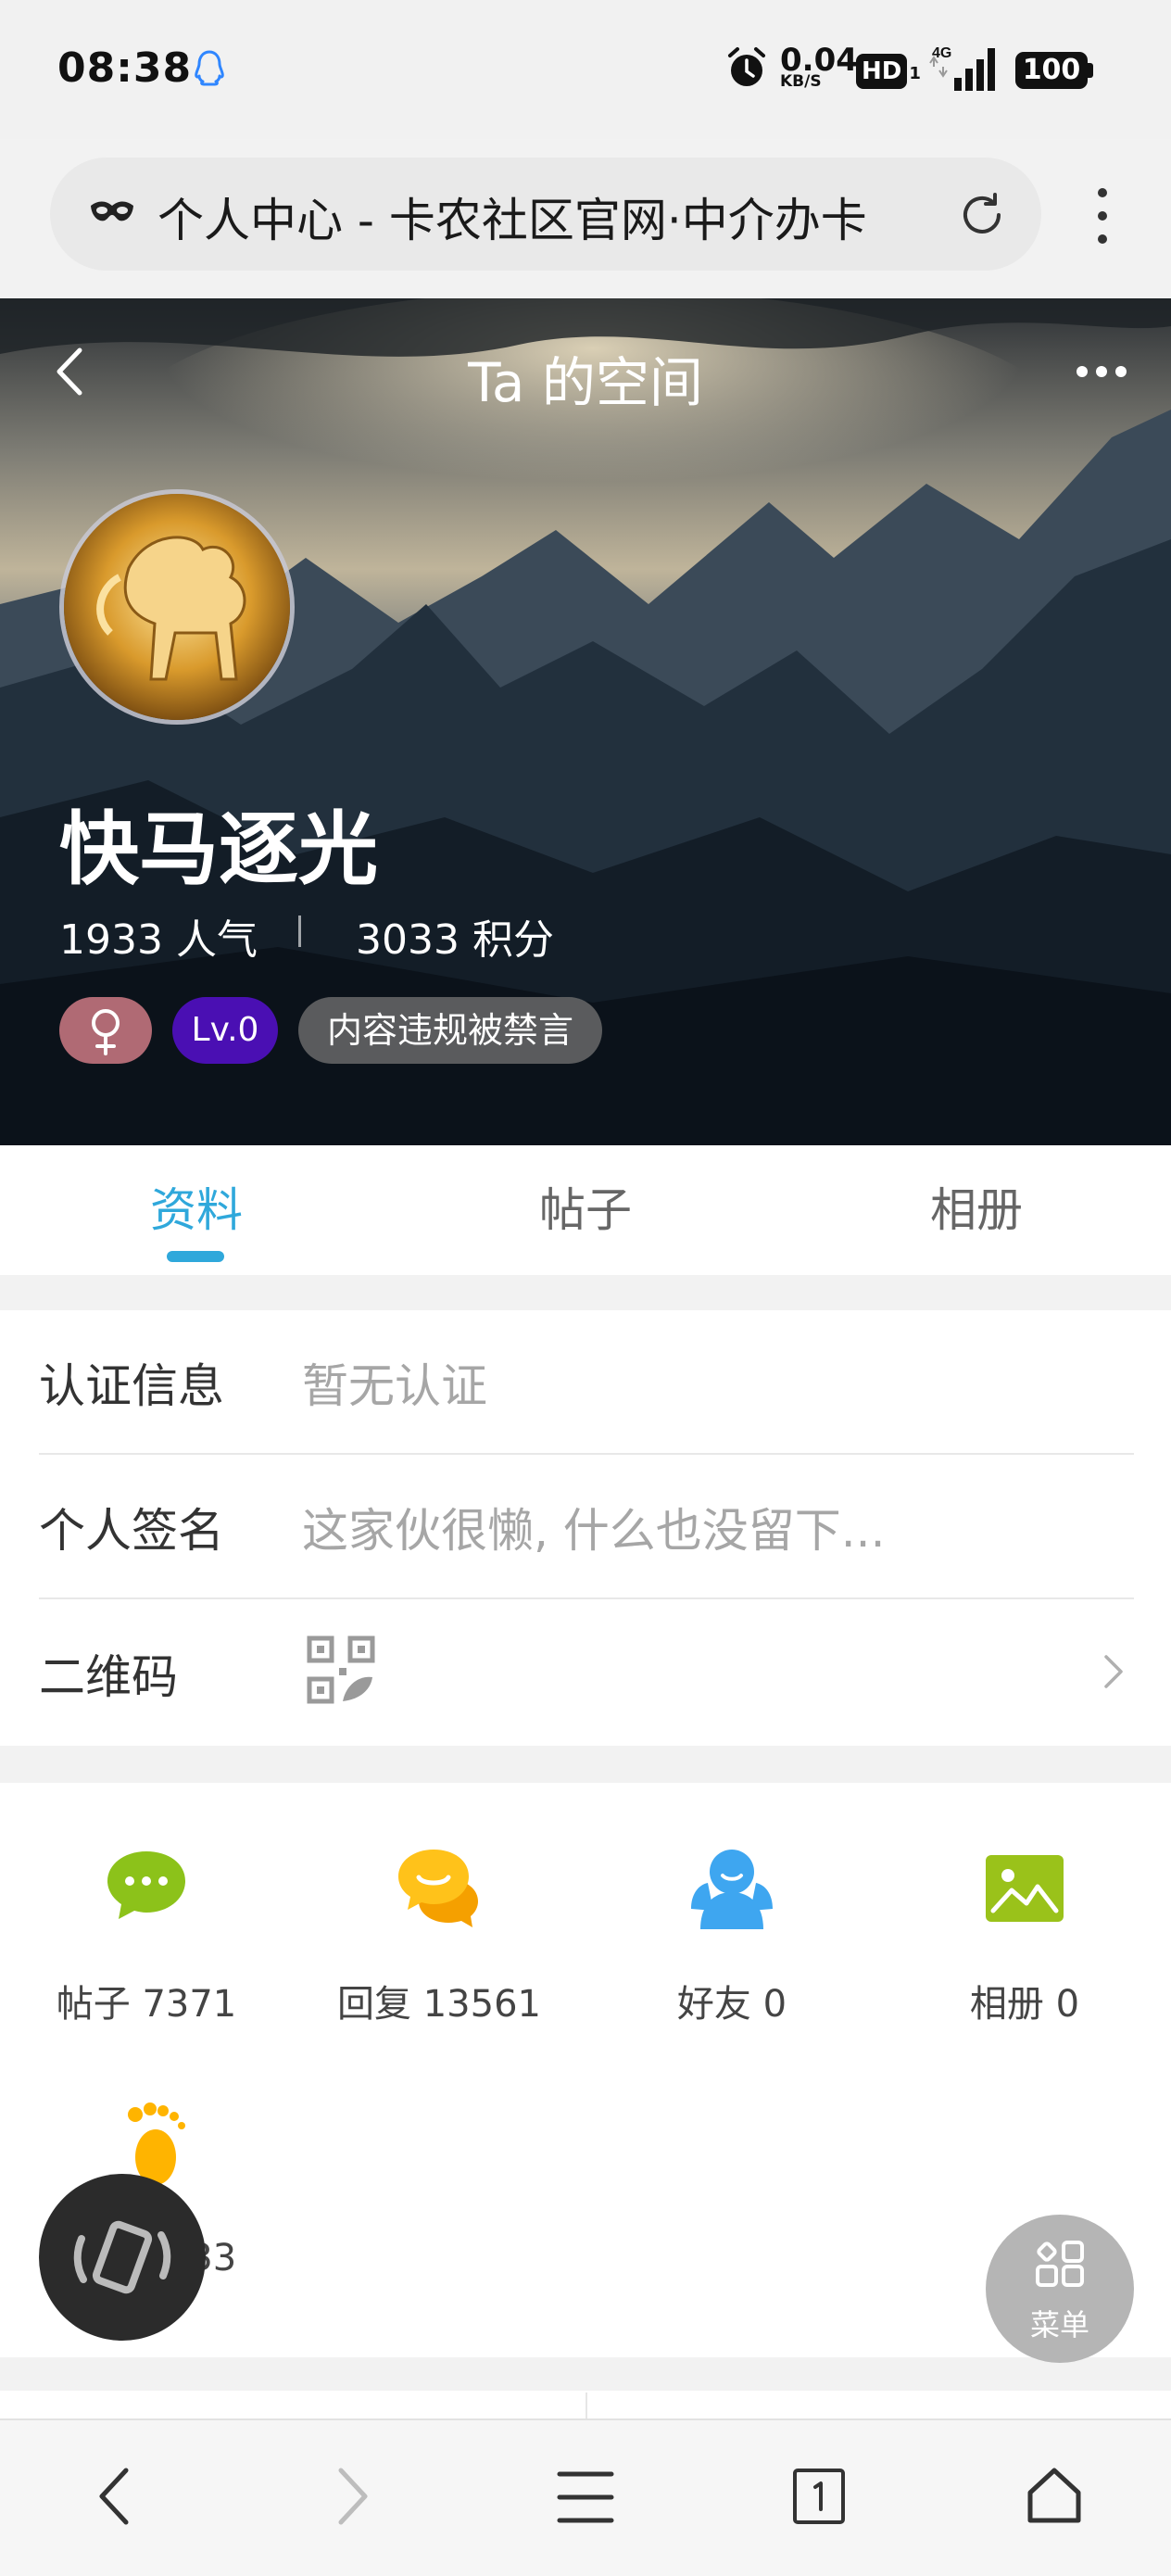  What do you see at coordinates (219, 849) in the screenshot?
I see `username: 快马逐光` at bounding box center [219, 849].